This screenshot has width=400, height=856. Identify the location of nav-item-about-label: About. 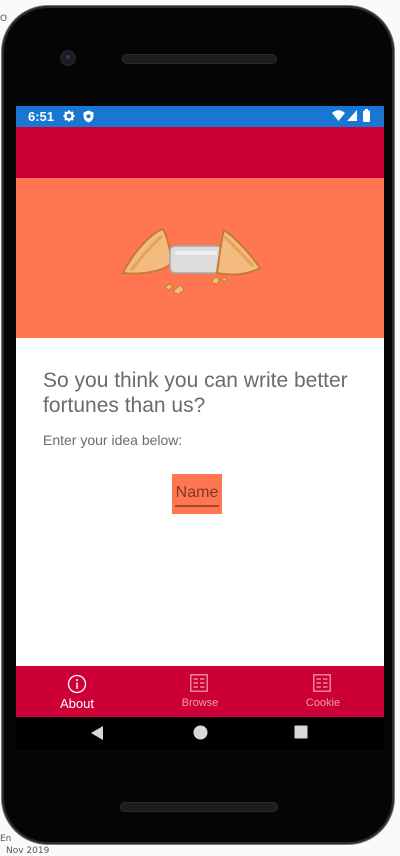
(77, 703).